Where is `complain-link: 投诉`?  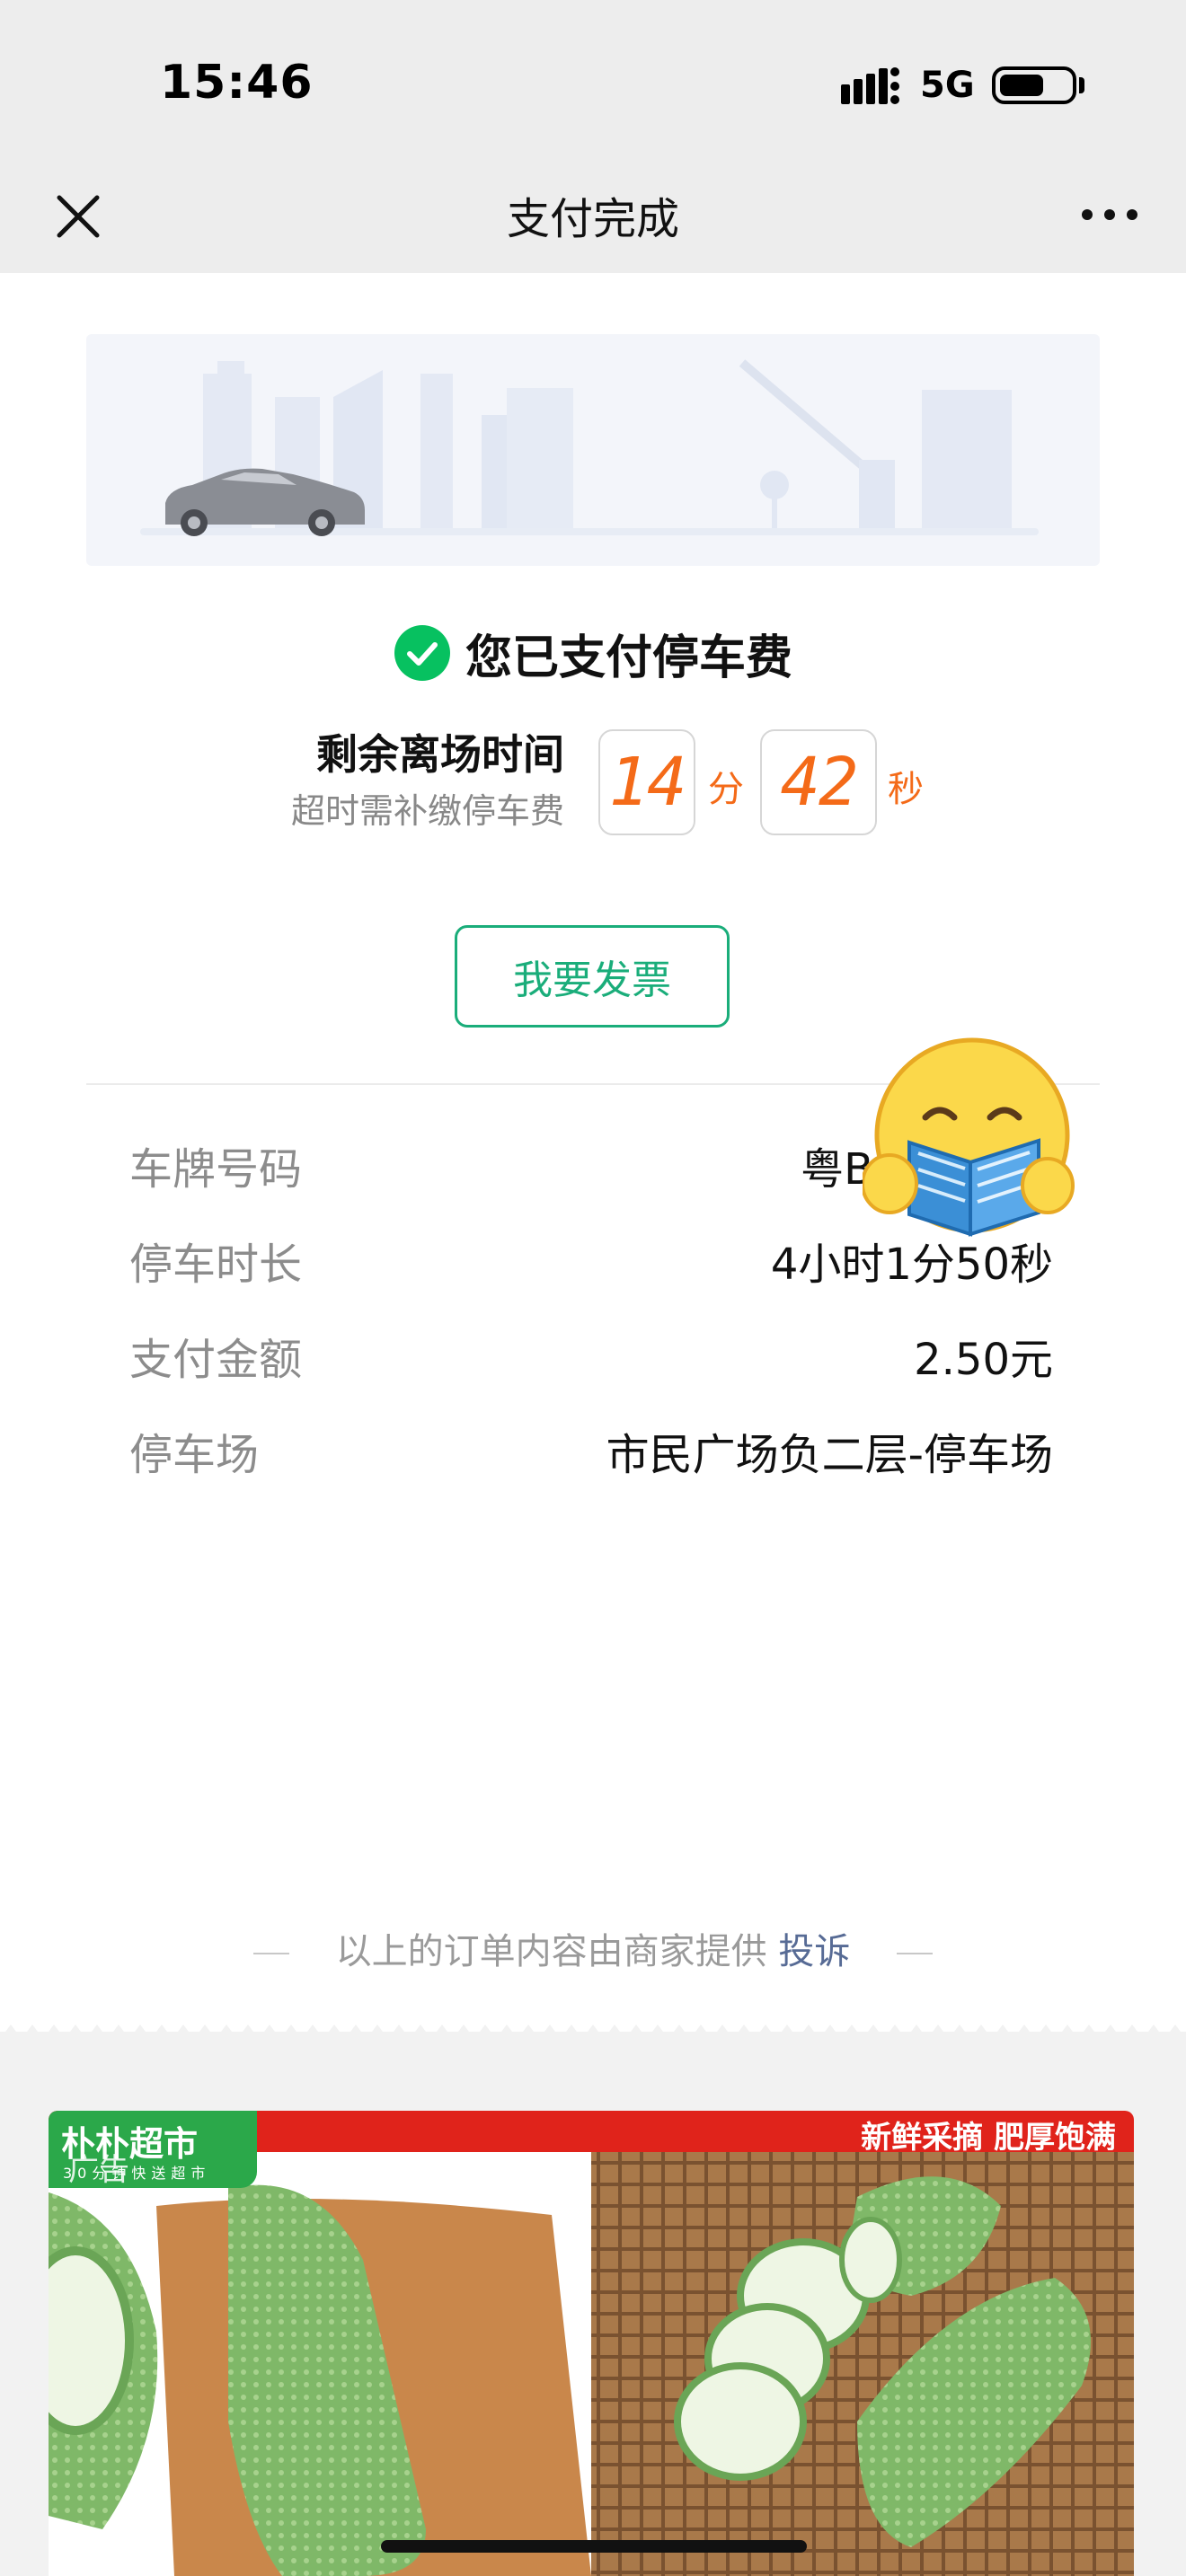 complain-link: 投诉 is located at coordinates (814, 1951).